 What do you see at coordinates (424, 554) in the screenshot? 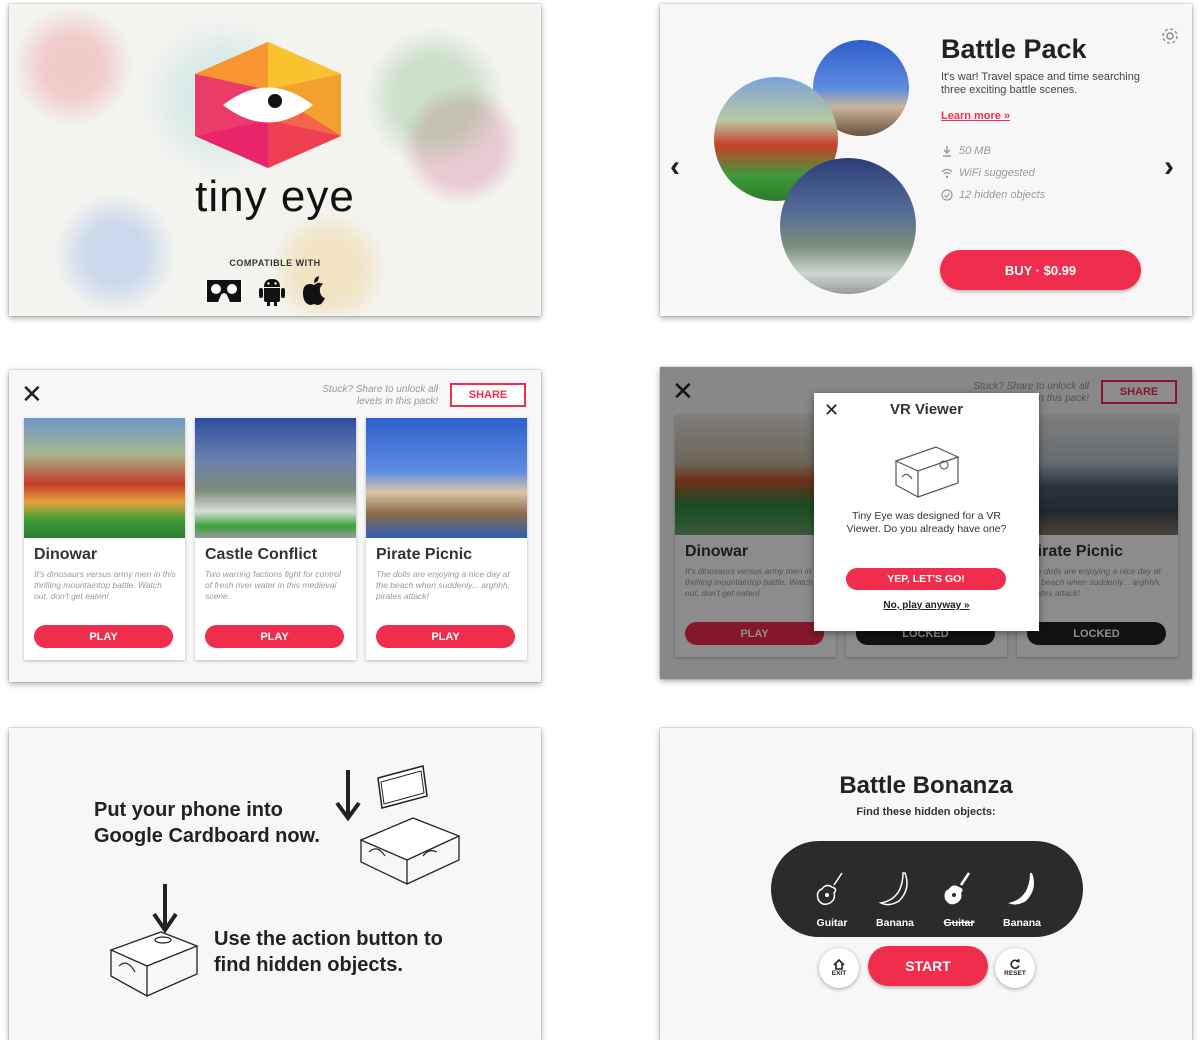
I see `level-title: Pirate Picnic` at bounding box center [424, 554].